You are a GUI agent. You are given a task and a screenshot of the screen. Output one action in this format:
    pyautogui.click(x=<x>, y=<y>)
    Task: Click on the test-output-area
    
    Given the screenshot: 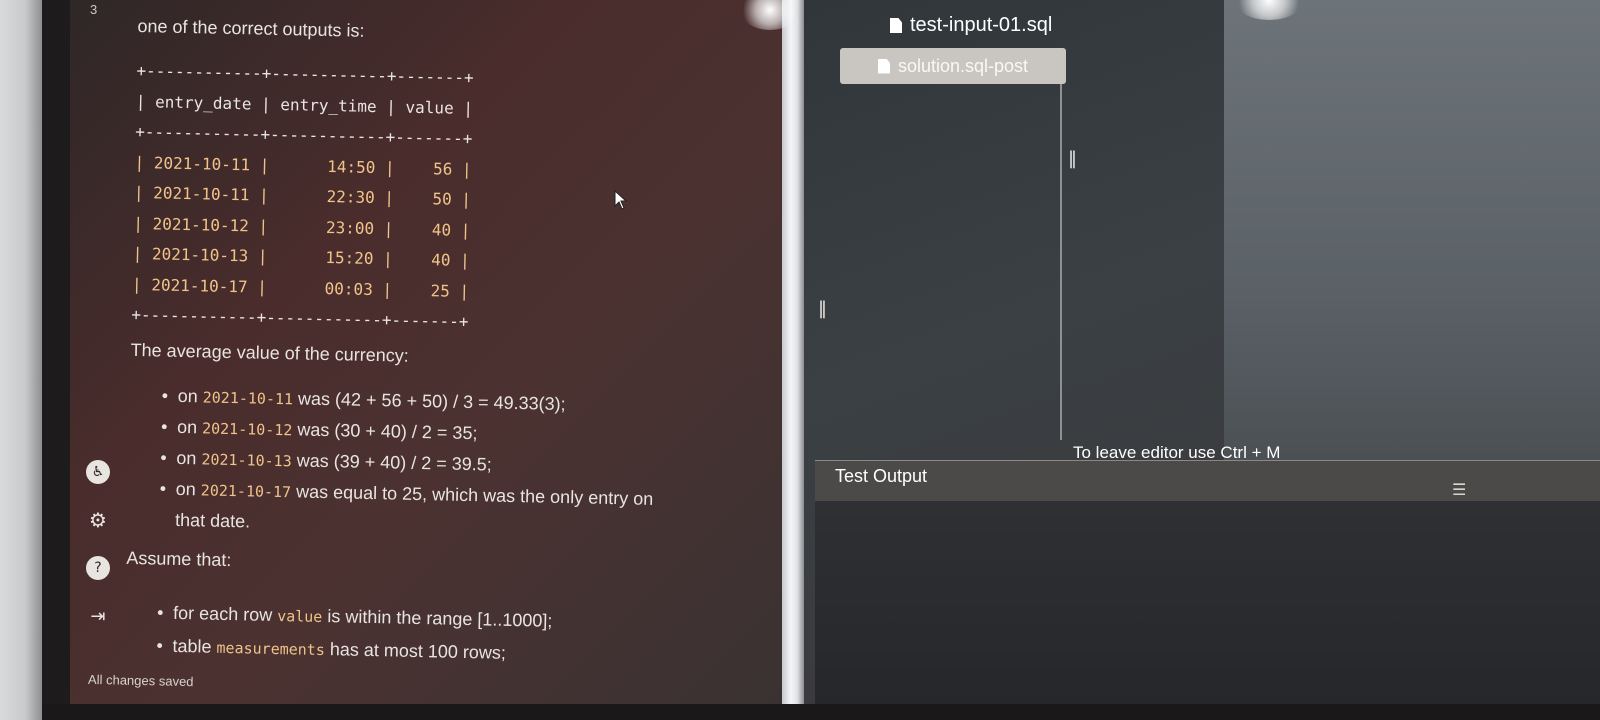 What is the action you would take?
    pyautogui.click(x=1207, y=602)
    